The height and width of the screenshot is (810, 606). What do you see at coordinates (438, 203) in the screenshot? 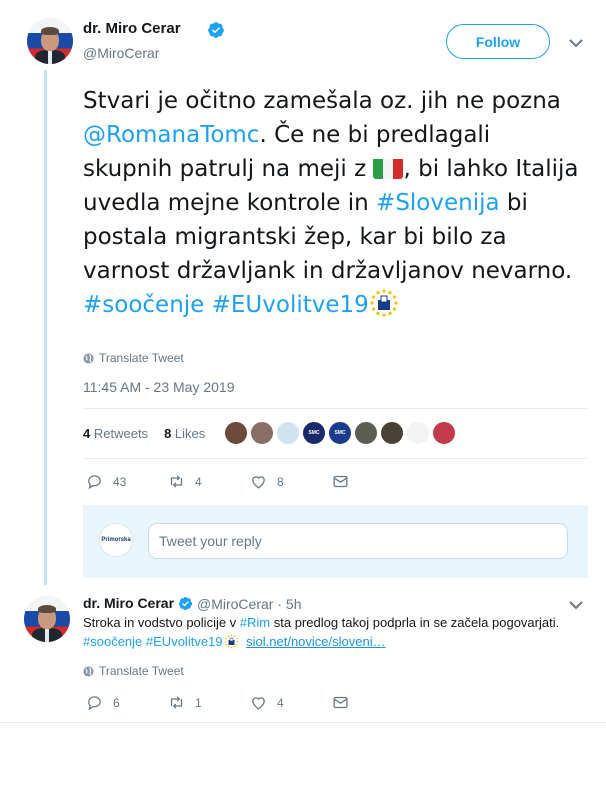
I see `hashtag-link: #Slovenija` at bounding box center [438, 203].